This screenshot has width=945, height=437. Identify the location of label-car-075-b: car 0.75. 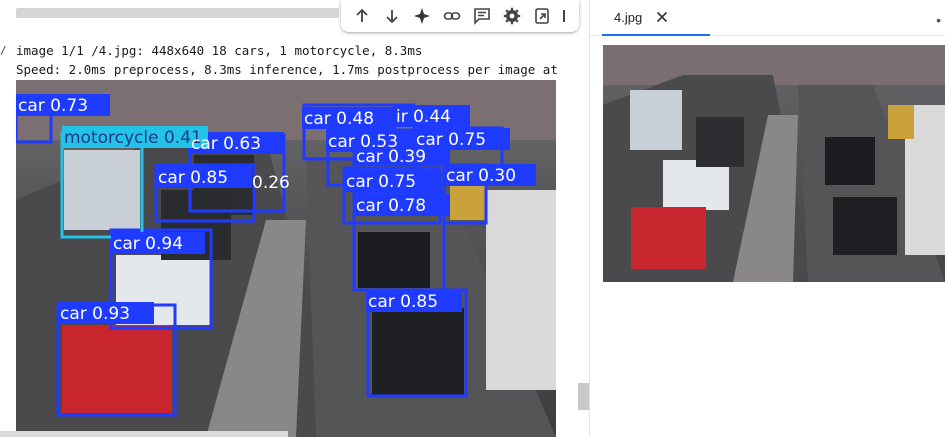
(381, 182).